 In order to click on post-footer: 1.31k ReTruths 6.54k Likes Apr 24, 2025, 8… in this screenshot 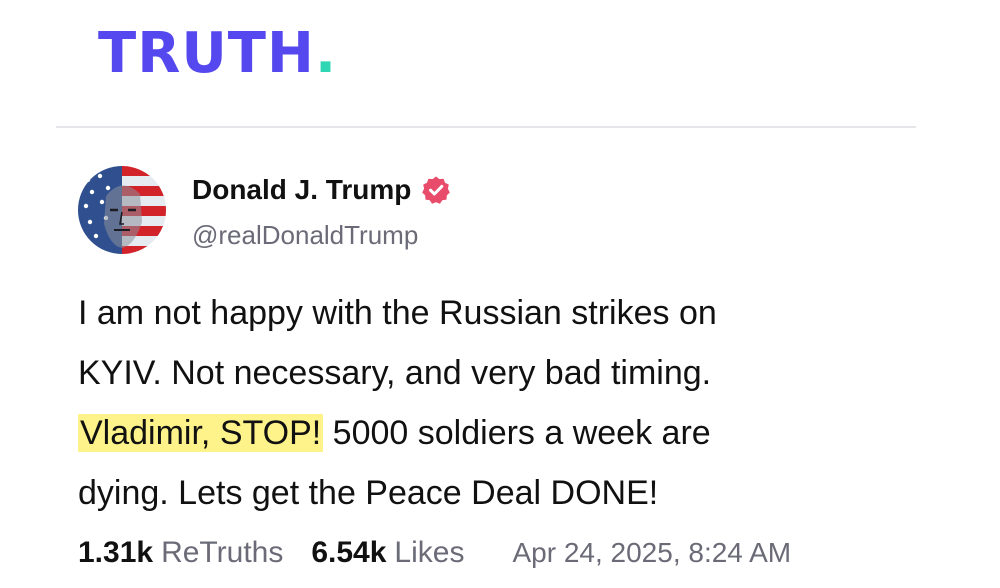, I will do `click(434, 553)`.